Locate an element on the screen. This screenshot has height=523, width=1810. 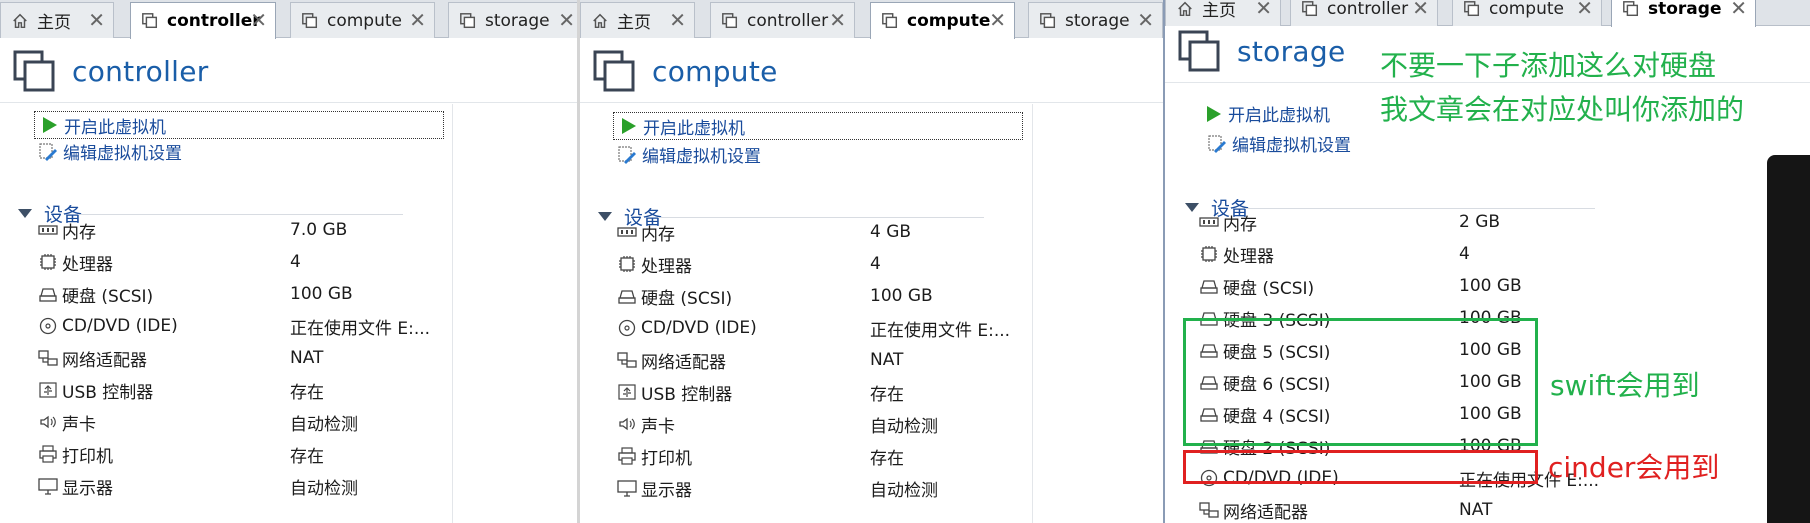
edit-settings-label: 编辑虚拟机设置 is located at coordinates (701, 157).